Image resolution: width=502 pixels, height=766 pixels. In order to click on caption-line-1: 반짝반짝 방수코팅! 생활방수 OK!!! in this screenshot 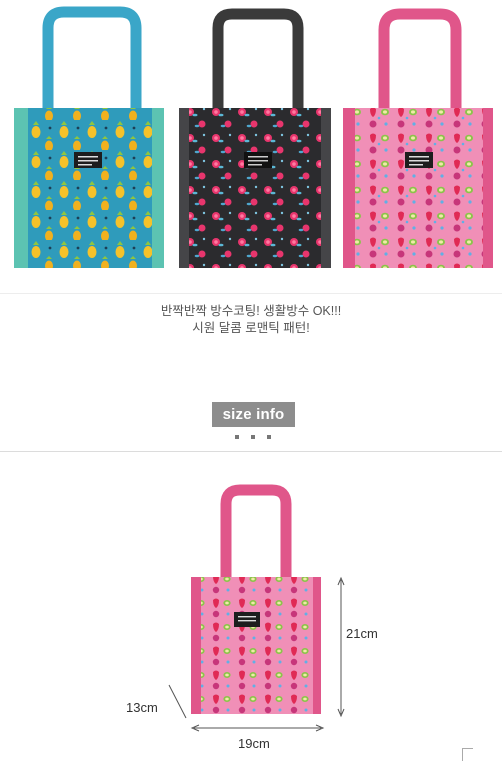, I will do `click(251, 311)`.